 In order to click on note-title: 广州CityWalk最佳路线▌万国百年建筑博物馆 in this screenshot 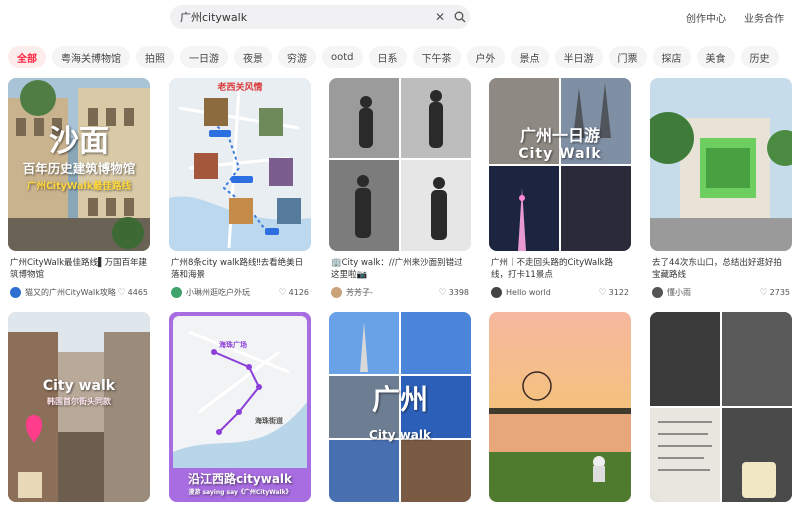, I will do `click(79, 269)`.